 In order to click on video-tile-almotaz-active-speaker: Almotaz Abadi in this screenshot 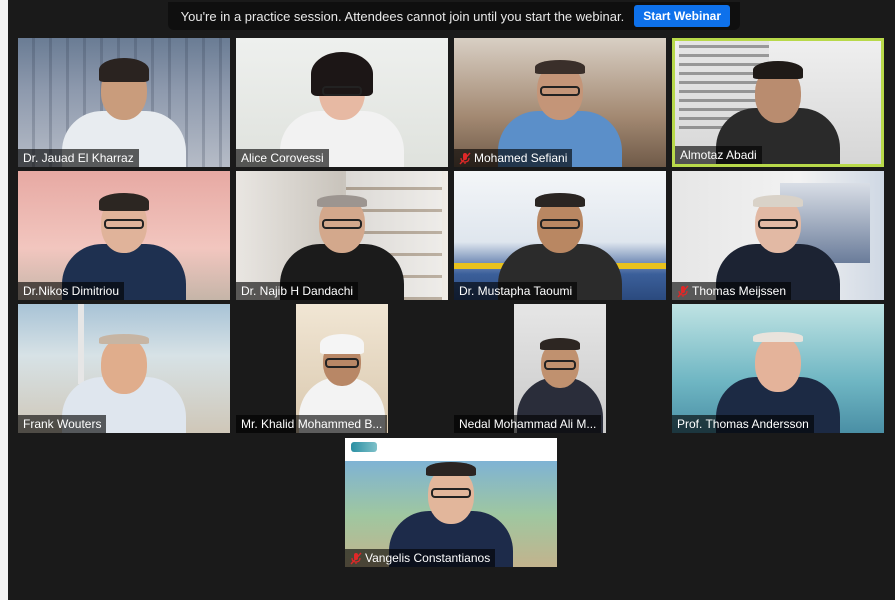, I will do `click(778, 102)`.